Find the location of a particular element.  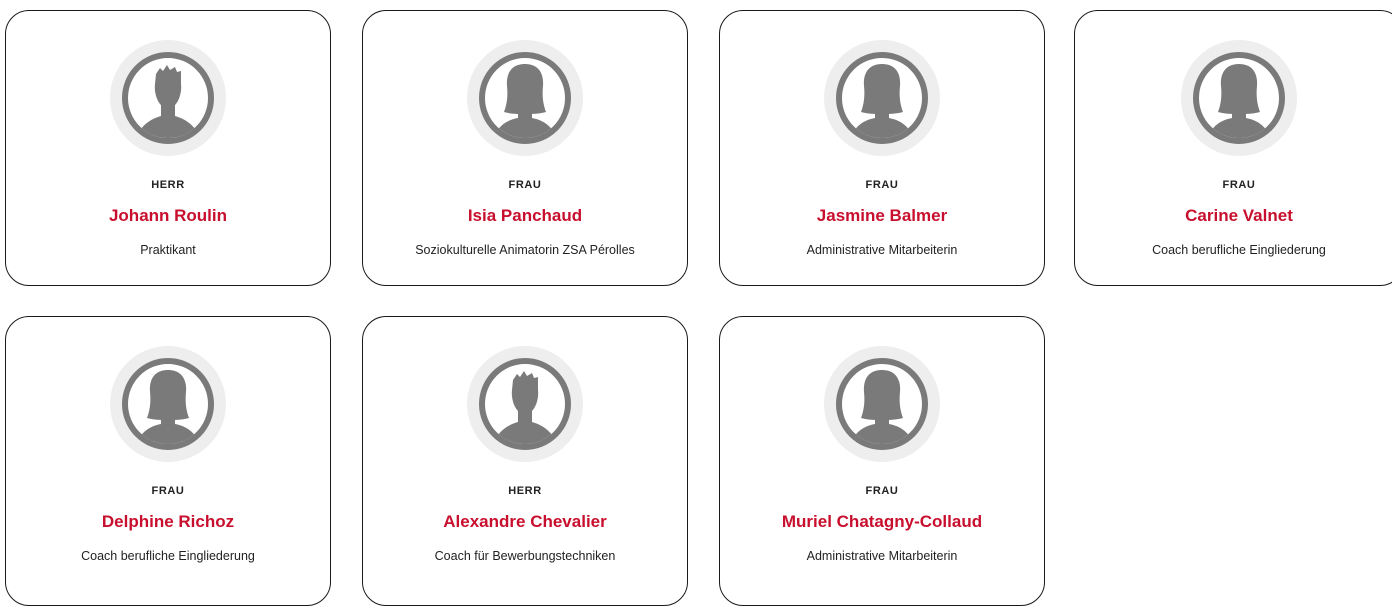

staff-role: Coach für Bewerbungstechniken is located at coordinates (525, 556).